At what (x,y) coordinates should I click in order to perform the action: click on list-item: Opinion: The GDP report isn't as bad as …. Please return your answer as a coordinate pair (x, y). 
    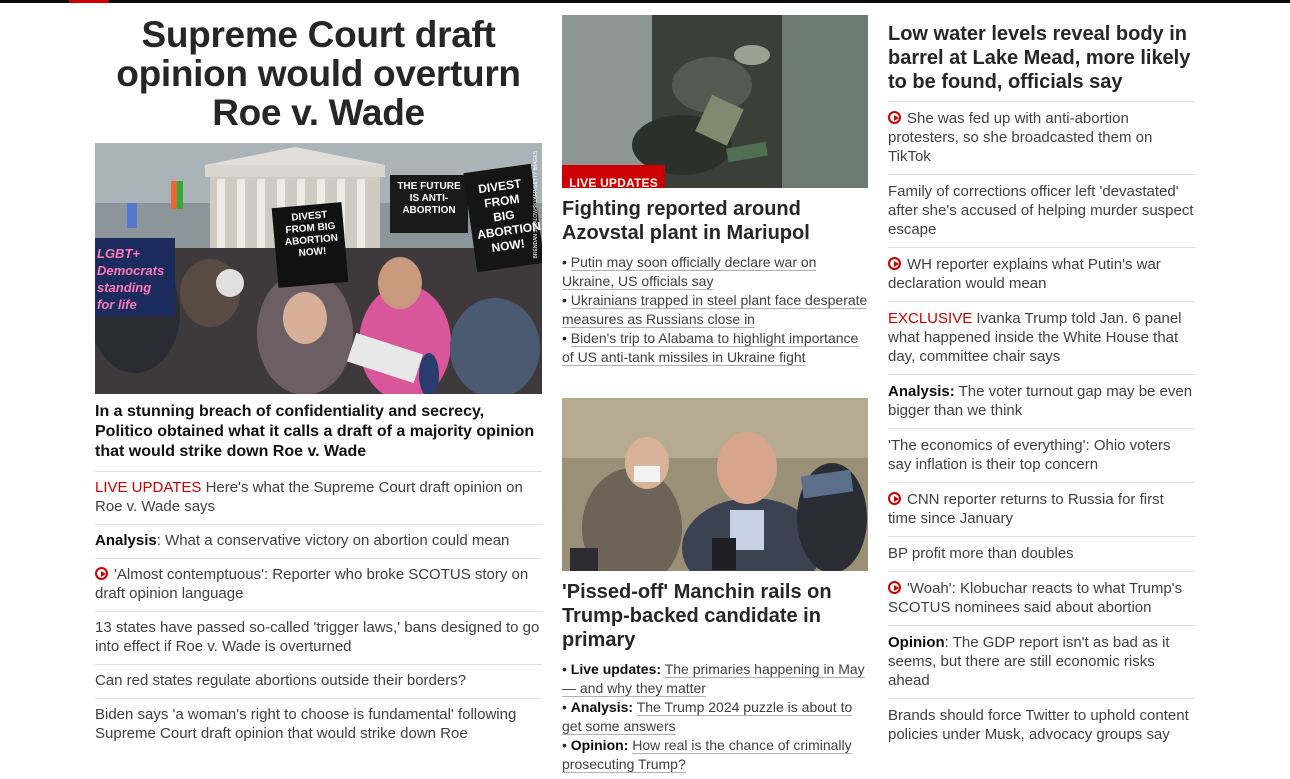
    Looking at the image, I should click on (1041, 662).